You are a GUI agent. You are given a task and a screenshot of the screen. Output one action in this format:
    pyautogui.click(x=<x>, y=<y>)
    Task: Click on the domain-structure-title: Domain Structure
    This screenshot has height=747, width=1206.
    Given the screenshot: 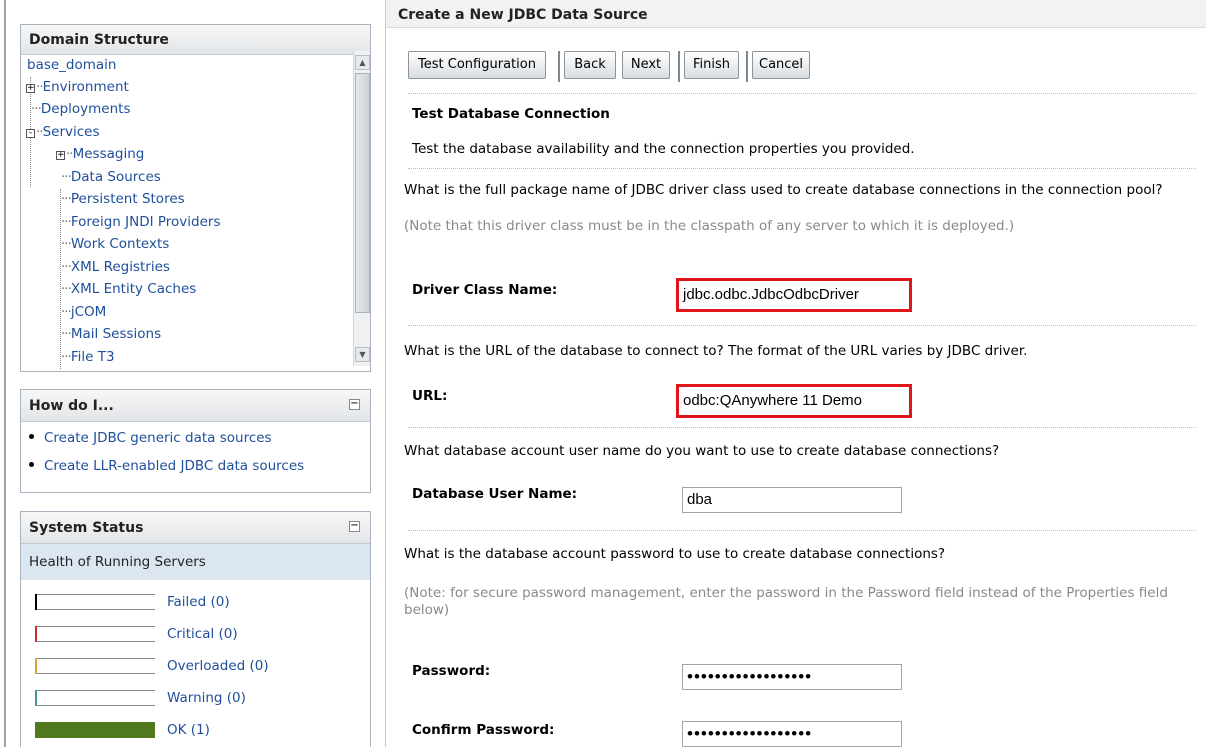 What is the action you would take?
    pyautogui.click(x=195, y=40)
    